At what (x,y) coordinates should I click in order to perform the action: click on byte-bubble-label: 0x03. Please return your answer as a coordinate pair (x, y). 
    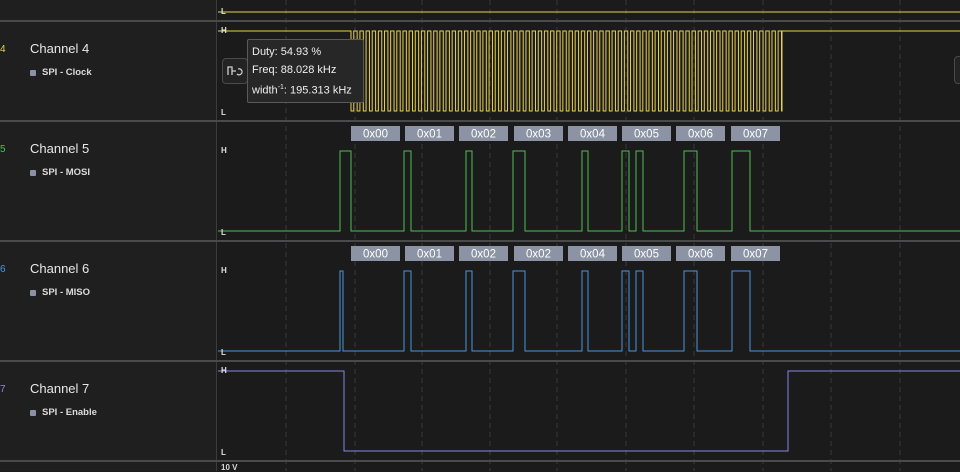
    Looking at the image, I should click on (538, 135).